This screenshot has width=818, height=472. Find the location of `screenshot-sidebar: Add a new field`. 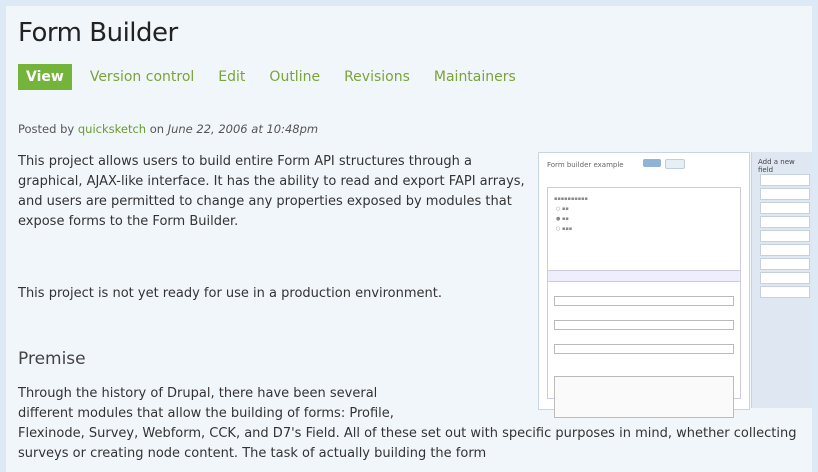

screenshot-sidebar: Add a new field is located at coordinates (781, 280).